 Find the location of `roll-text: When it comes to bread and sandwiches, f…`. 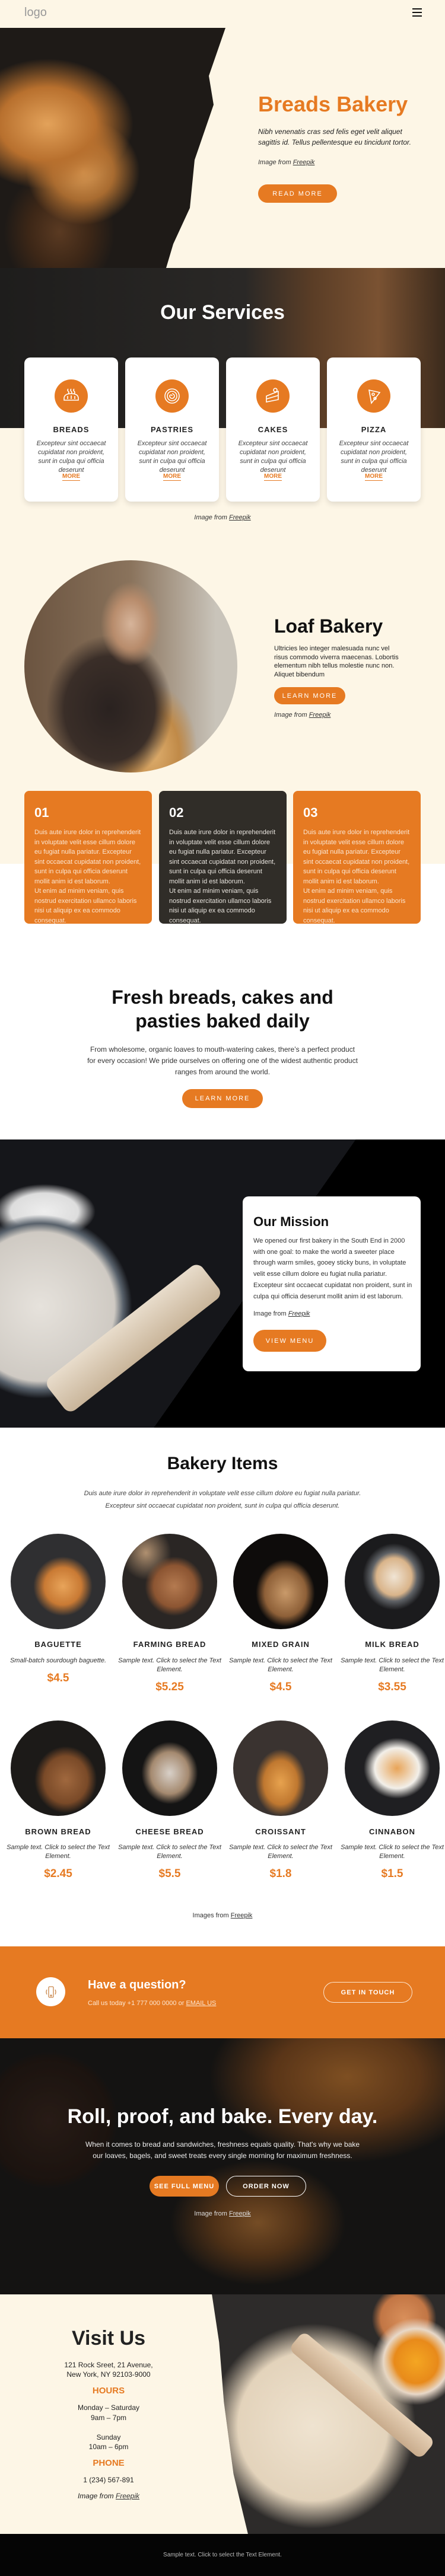

roll-text: When it comes to bread and sandwiches, f… is located at coordinates (223, 2150).